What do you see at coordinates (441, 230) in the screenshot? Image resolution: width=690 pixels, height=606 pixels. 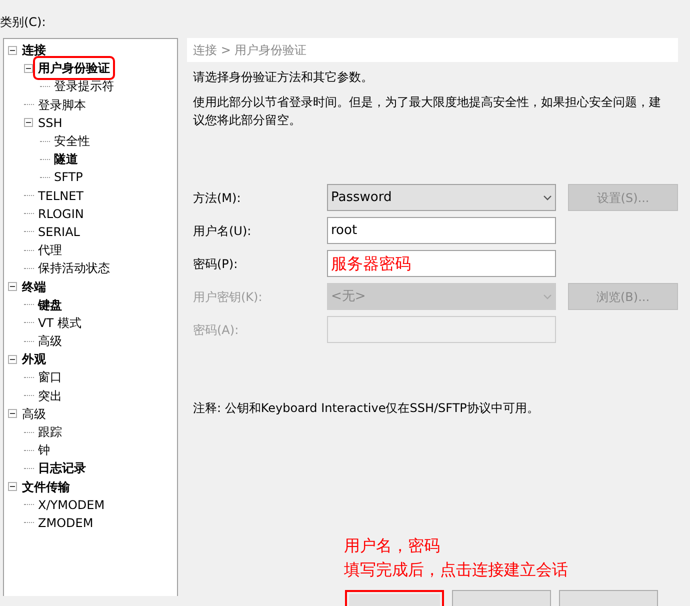 I see `input-field: root` at bounding box center [441, 230].